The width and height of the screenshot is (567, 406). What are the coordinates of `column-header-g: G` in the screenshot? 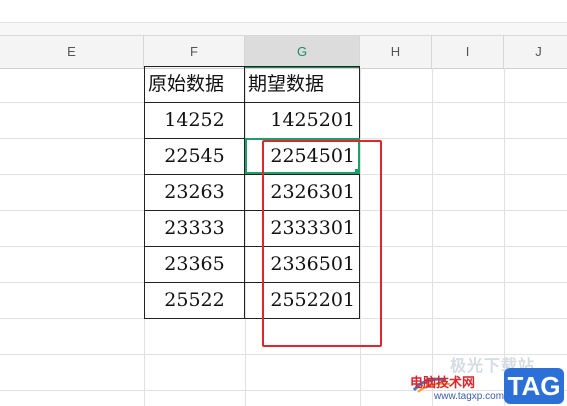 It's located at (302, 52).